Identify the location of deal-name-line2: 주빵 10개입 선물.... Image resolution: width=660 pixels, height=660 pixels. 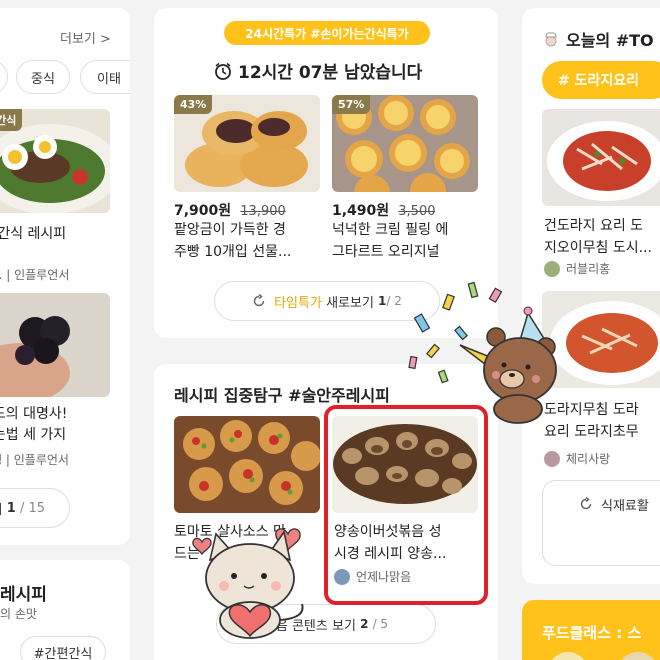
(232, 252).